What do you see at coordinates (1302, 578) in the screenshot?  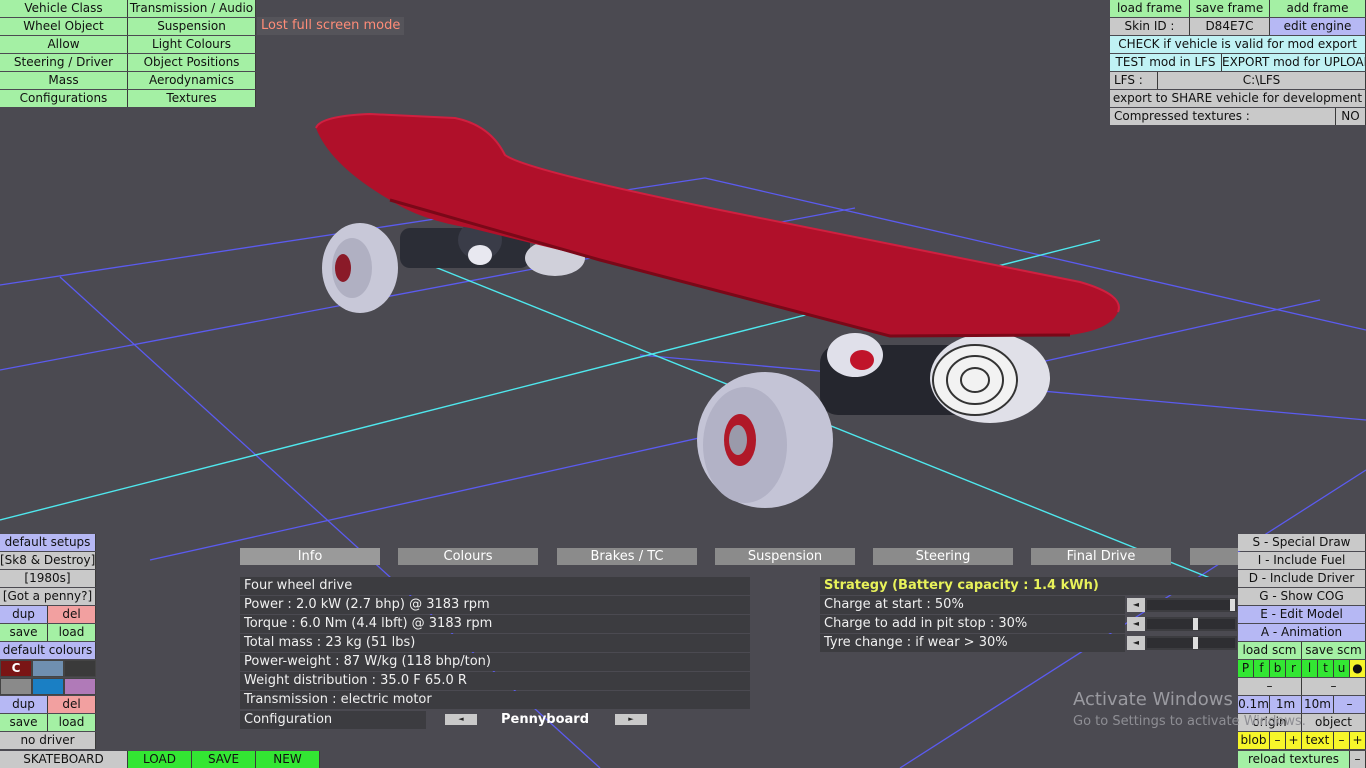 I see `include-driver-toggle: D - Include Driver` at bounding box center [1302, 578].